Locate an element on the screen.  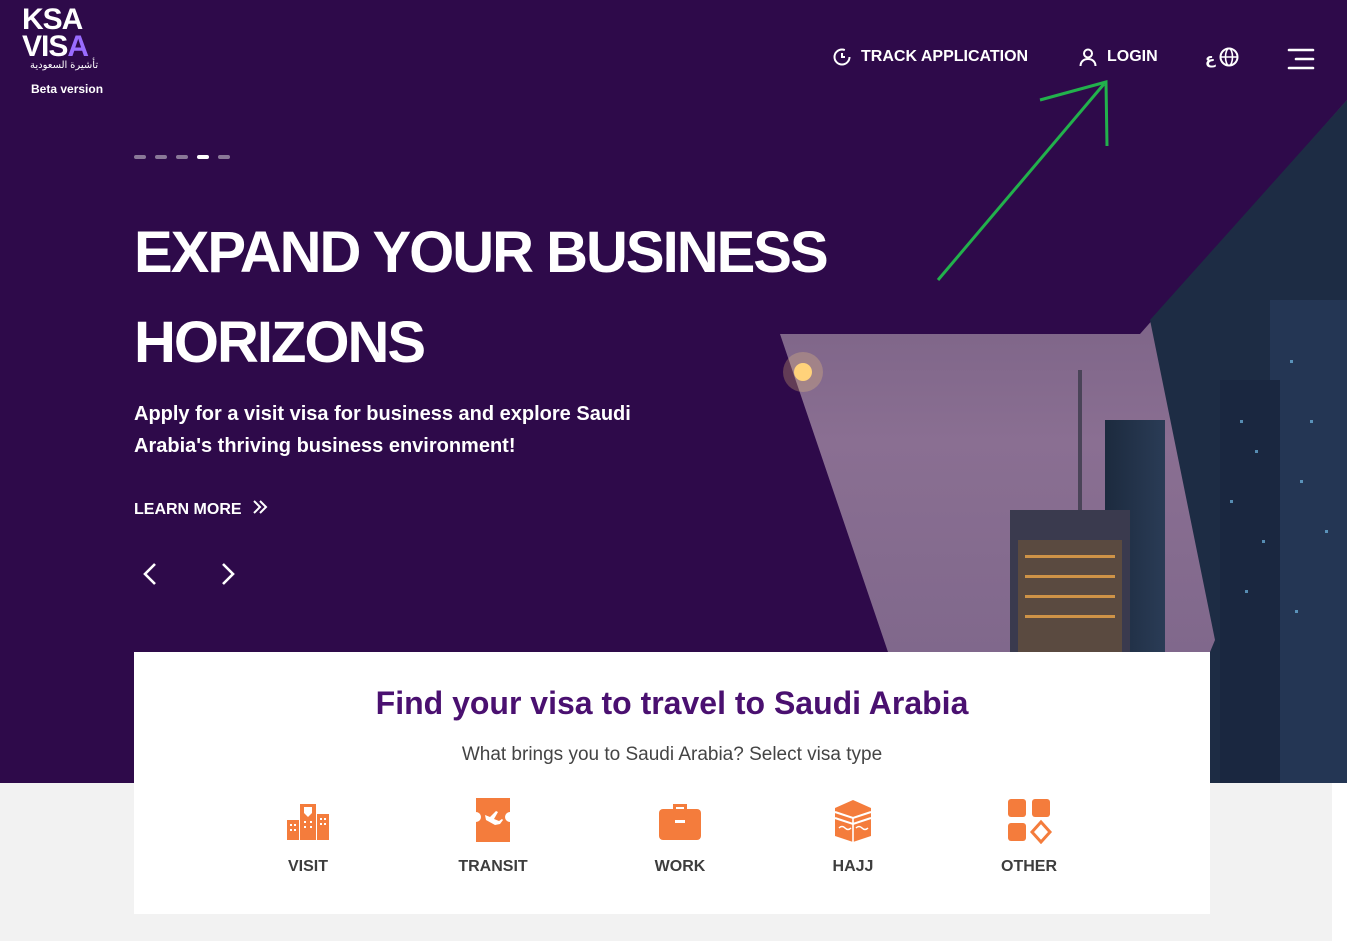
language-switch: ع is located at coordinates (1226, 57).